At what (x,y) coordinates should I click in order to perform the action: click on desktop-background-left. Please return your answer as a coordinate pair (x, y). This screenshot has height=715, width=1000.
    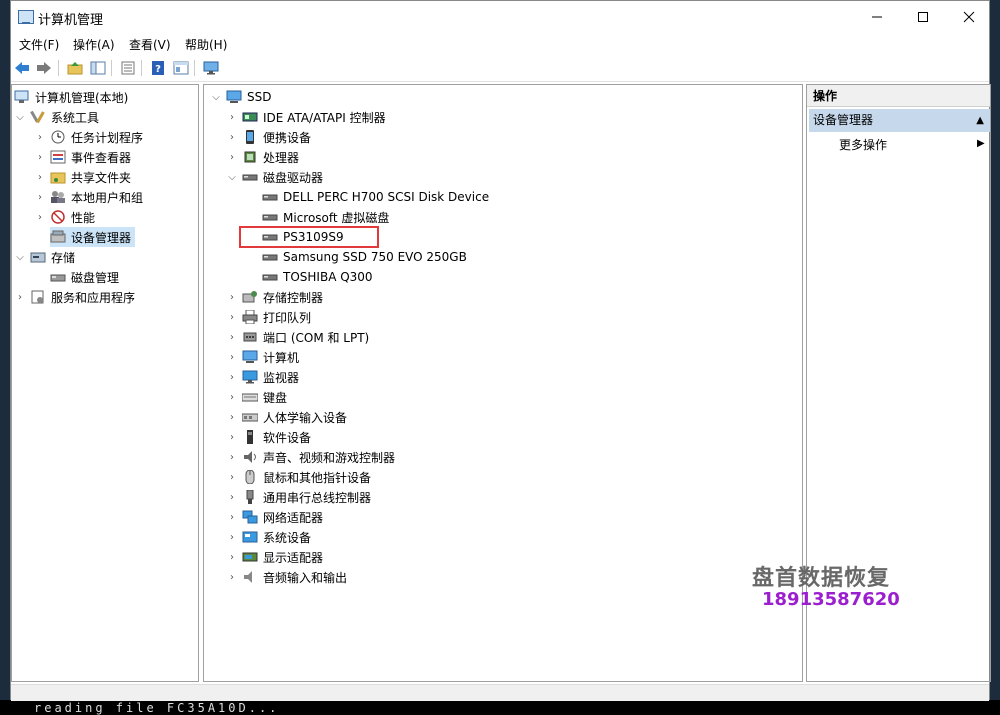
    Looking at the image, I should click on (5, 357).